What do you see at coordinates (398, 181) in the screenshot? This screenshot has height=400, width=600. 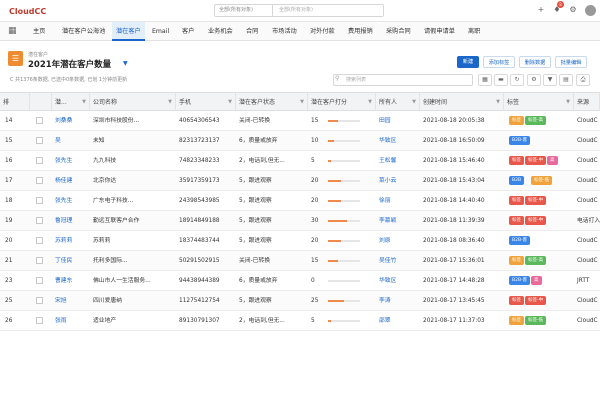 I see `owner-link: 菜小云` at bounding box center [398, 181].